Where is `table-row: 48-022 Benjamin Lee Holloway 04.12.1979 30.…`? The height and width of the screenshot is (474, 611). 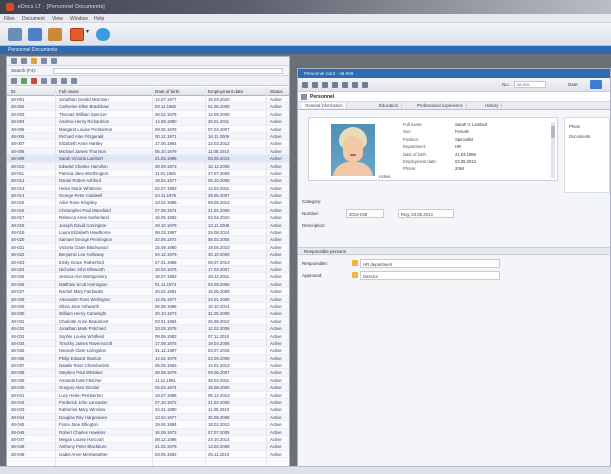 table-row: 48-022 Benjamin Lee Holloway 04.12.1979 30.… is located at coordinates (148, 255).